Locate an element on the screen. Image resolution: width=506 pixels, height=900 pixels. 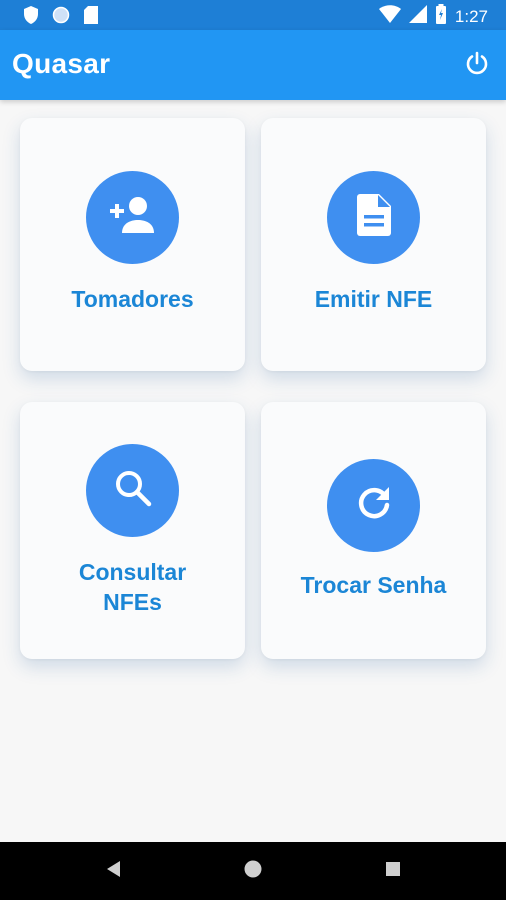
recents-button is located at coordinates (393, 871).